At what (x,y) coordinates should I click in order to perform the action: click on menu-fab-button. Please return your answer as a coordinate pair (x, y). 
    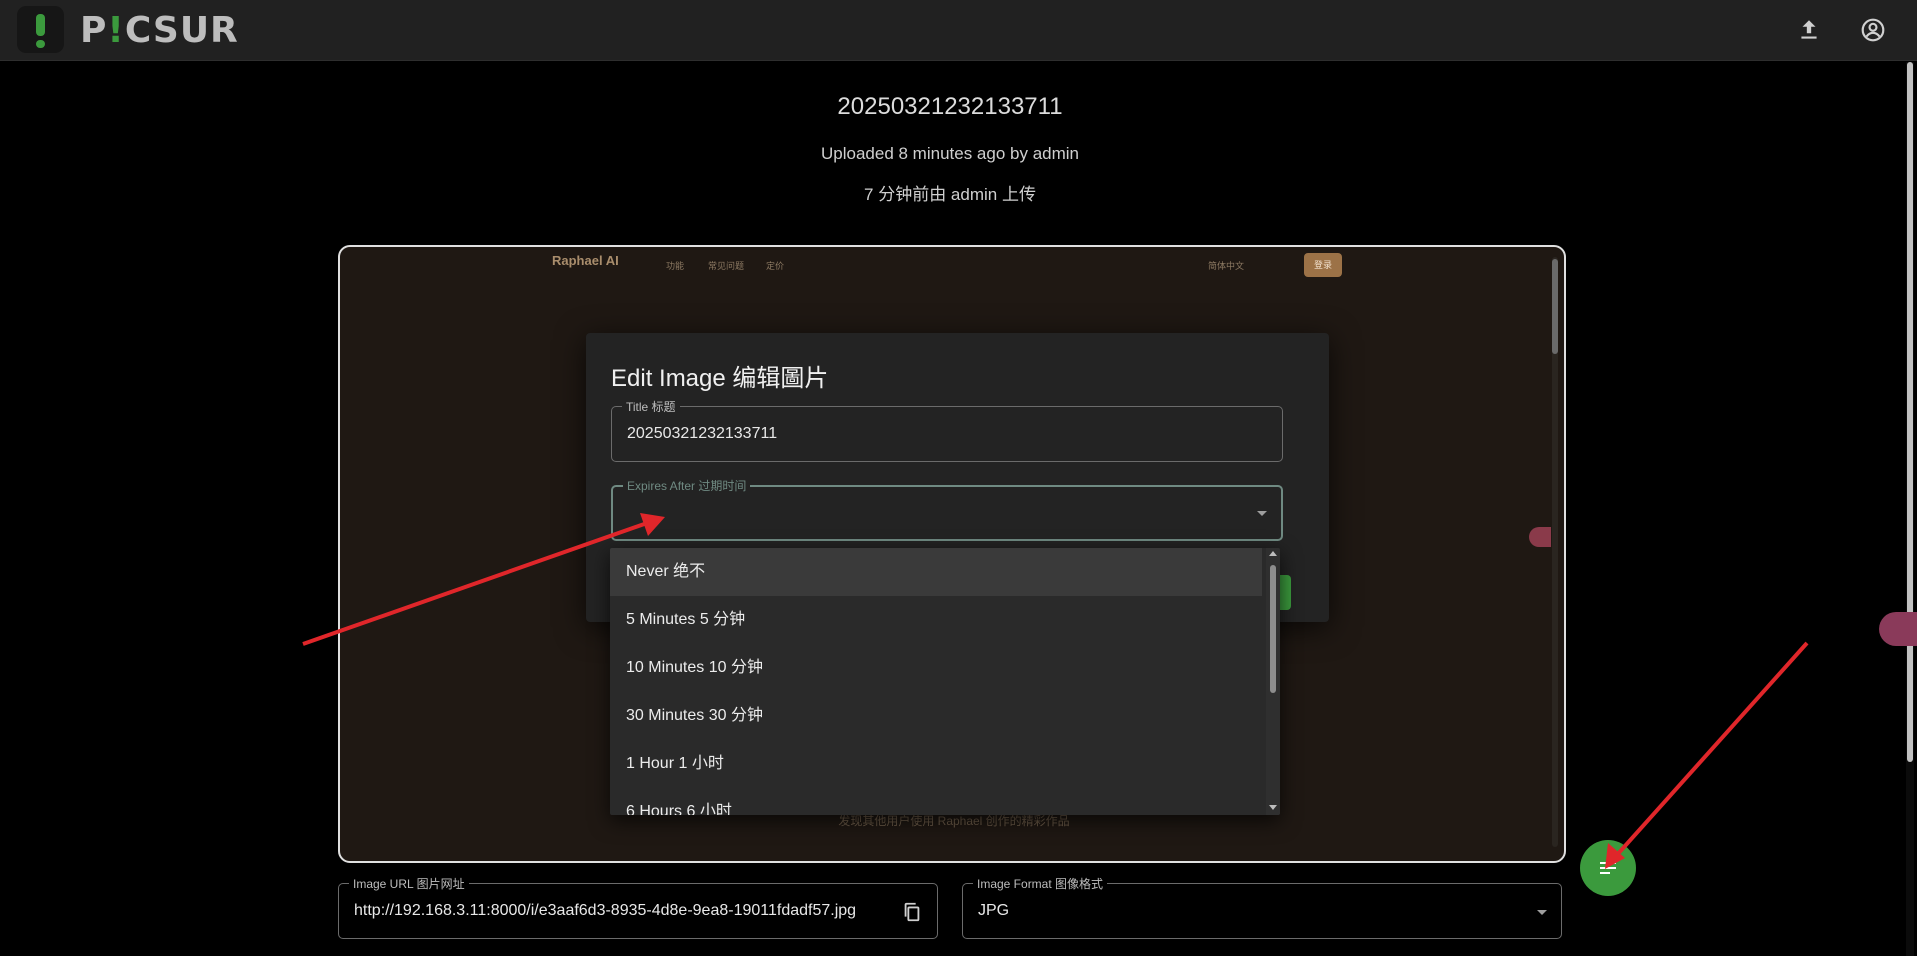
    Looking at the image, I should click on (1608, 868).